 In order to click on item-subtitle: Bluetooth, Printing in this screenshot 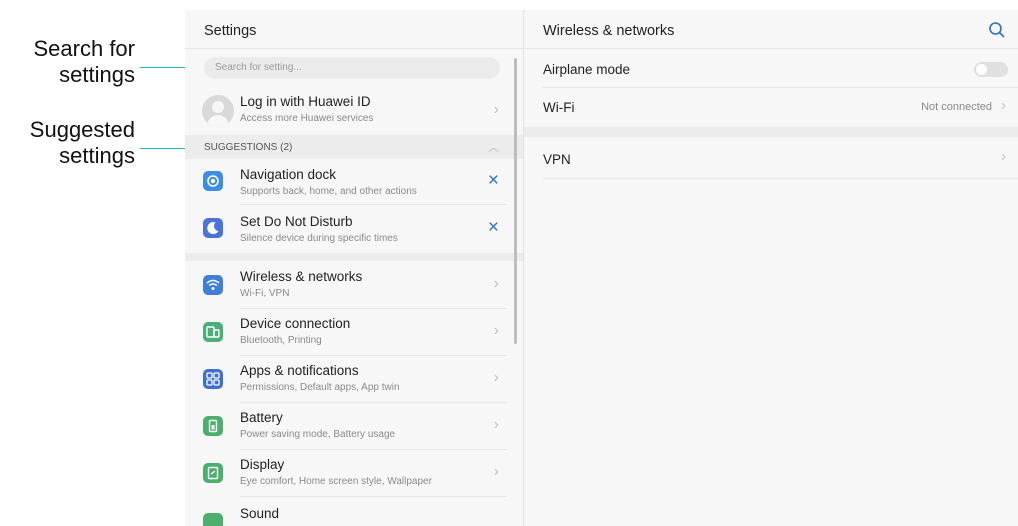, I will do `click(281, 340)`.